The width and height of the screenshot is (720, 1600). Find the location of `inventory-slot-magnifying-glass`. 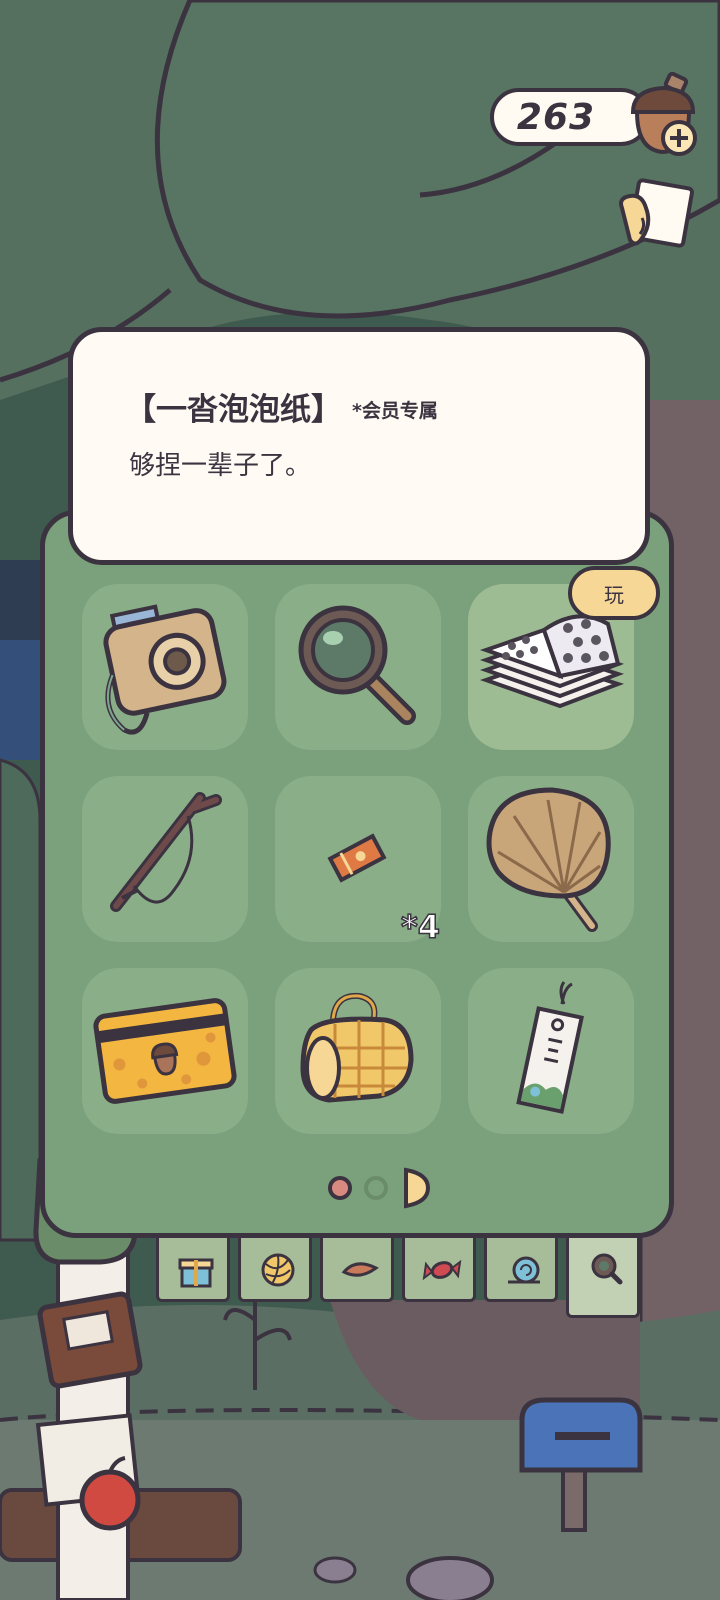

inventory-slot-magnifying-glass is located at coordinates (358, 667).